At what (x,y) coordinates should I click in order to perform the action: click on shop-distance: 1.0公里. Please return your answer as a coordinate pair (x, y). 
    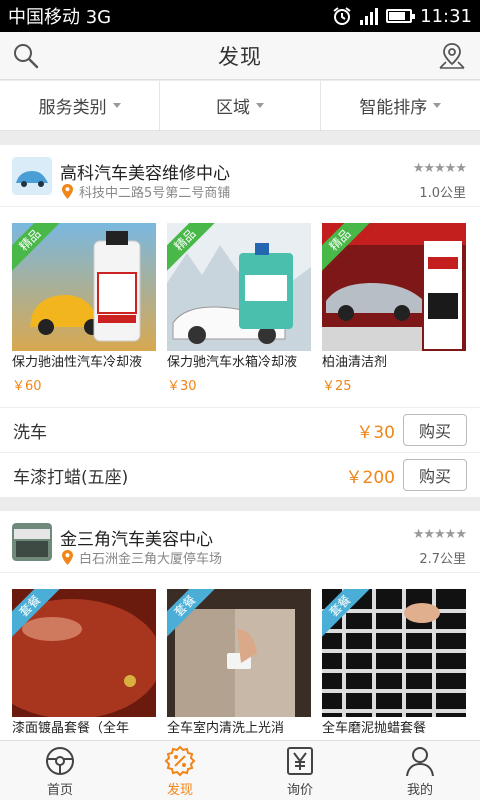
    Looking at the image, I should click on (442, 193).